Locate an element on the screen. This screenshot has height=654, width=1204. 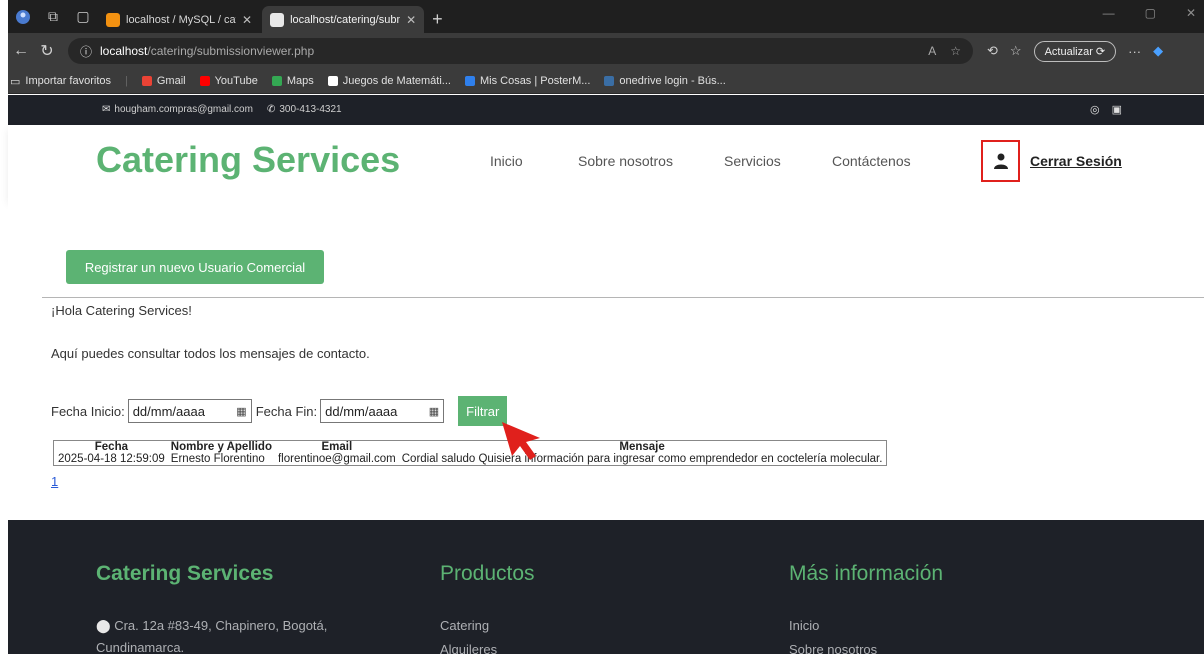
footer-brand: Catering Services is located at coordinates (185, 573).